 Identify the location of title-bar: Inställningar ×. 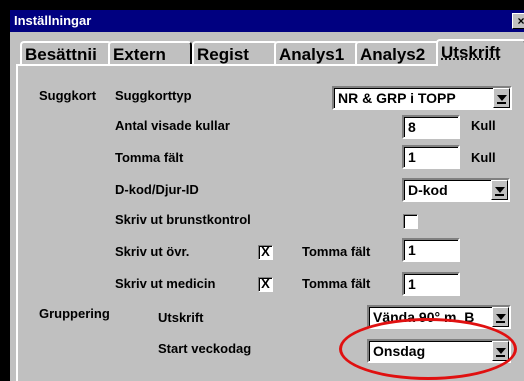
(267, 21).